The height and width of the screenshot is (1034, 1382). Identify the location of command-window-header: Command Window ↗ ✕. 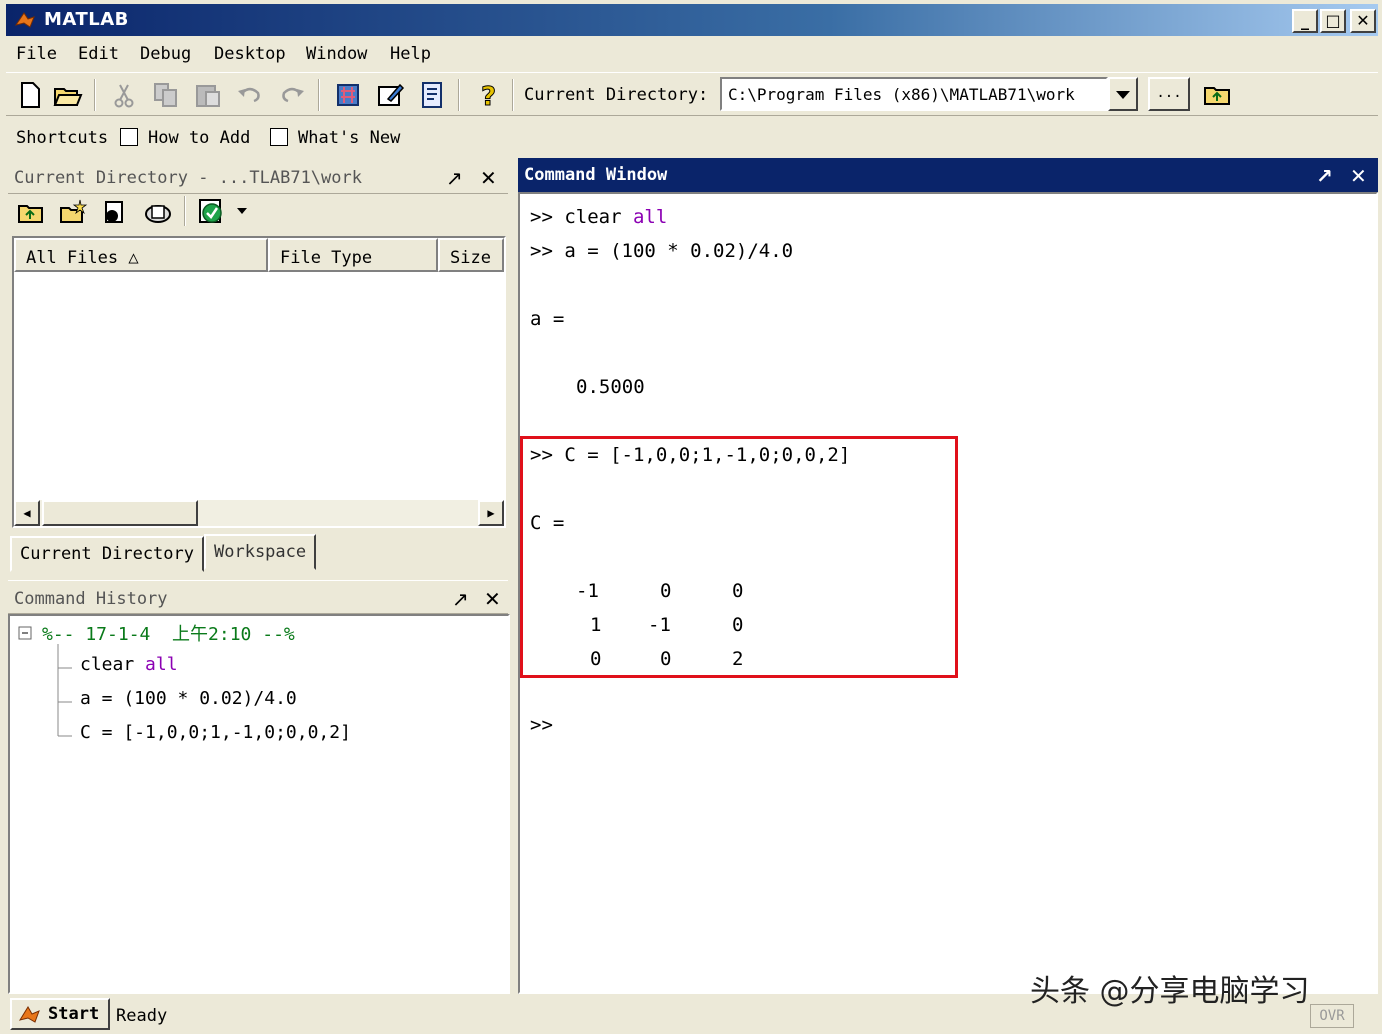
(948, 175).